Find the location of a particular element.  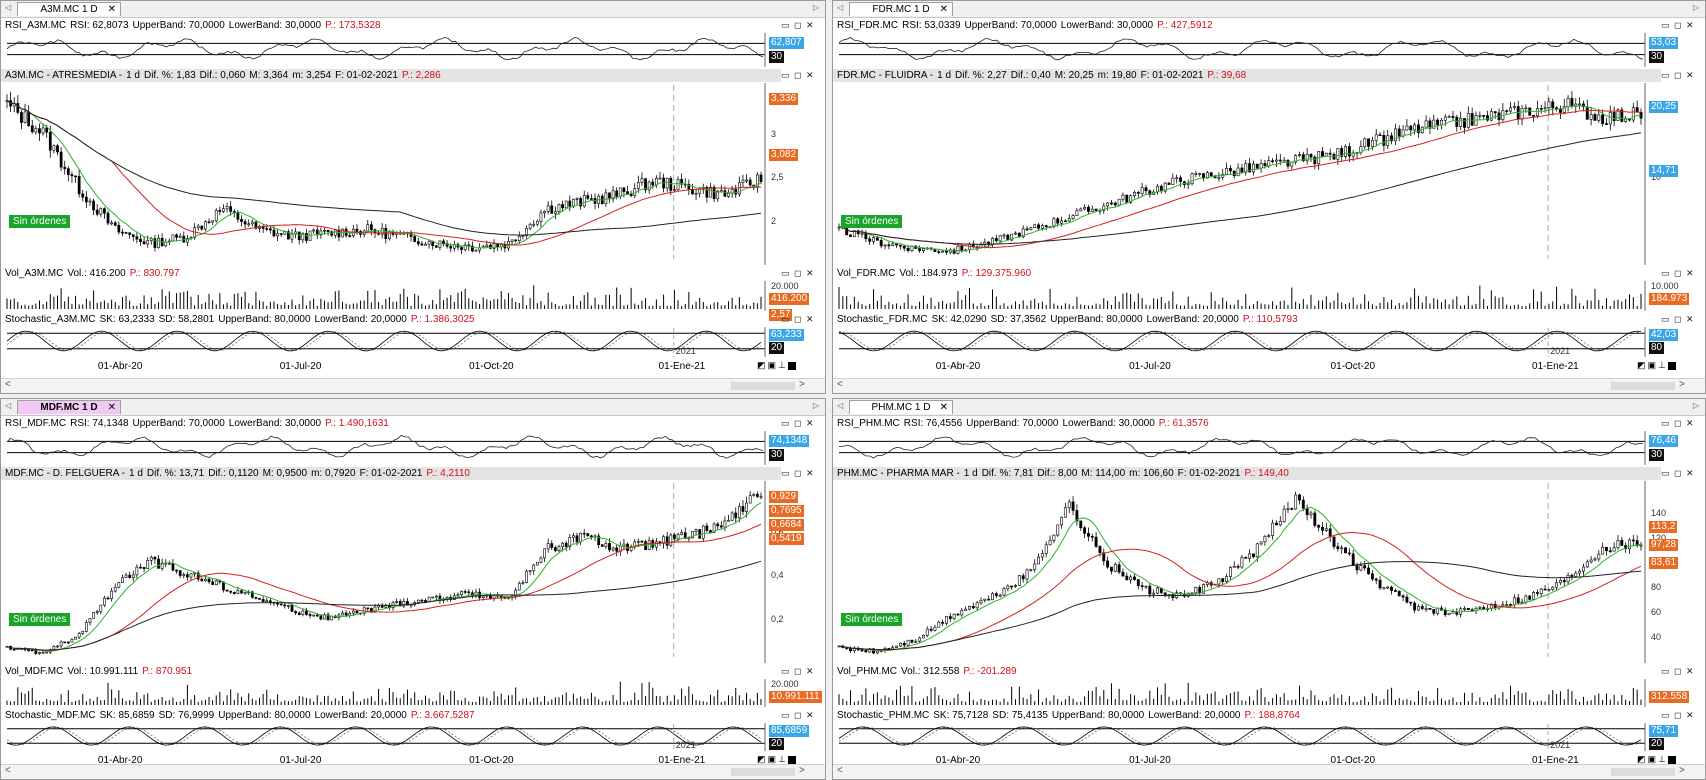

chart-tab: A3M.MC 1 D ✕ is located at coordinates (69, 9).